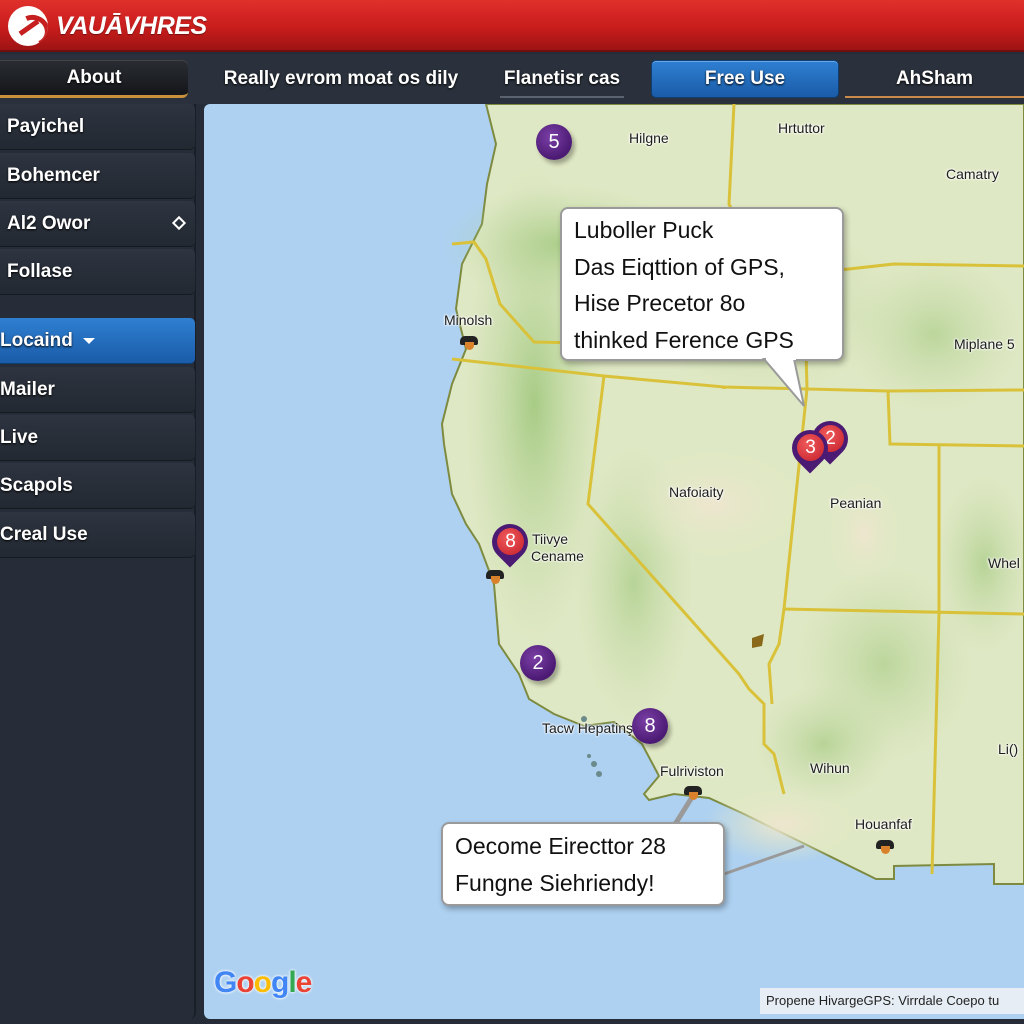 This screenshot has width=1024, height=1024. I want to click on tab-really: Really evrom moat os dily, so click(341, 79).